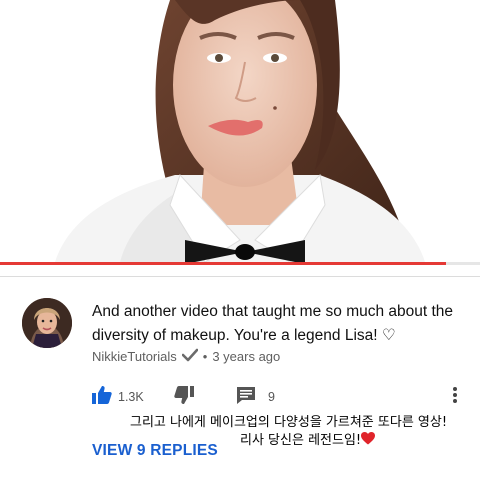 This screenshot has height=480, width=480. I want to click on avatar, so click(47, 323).